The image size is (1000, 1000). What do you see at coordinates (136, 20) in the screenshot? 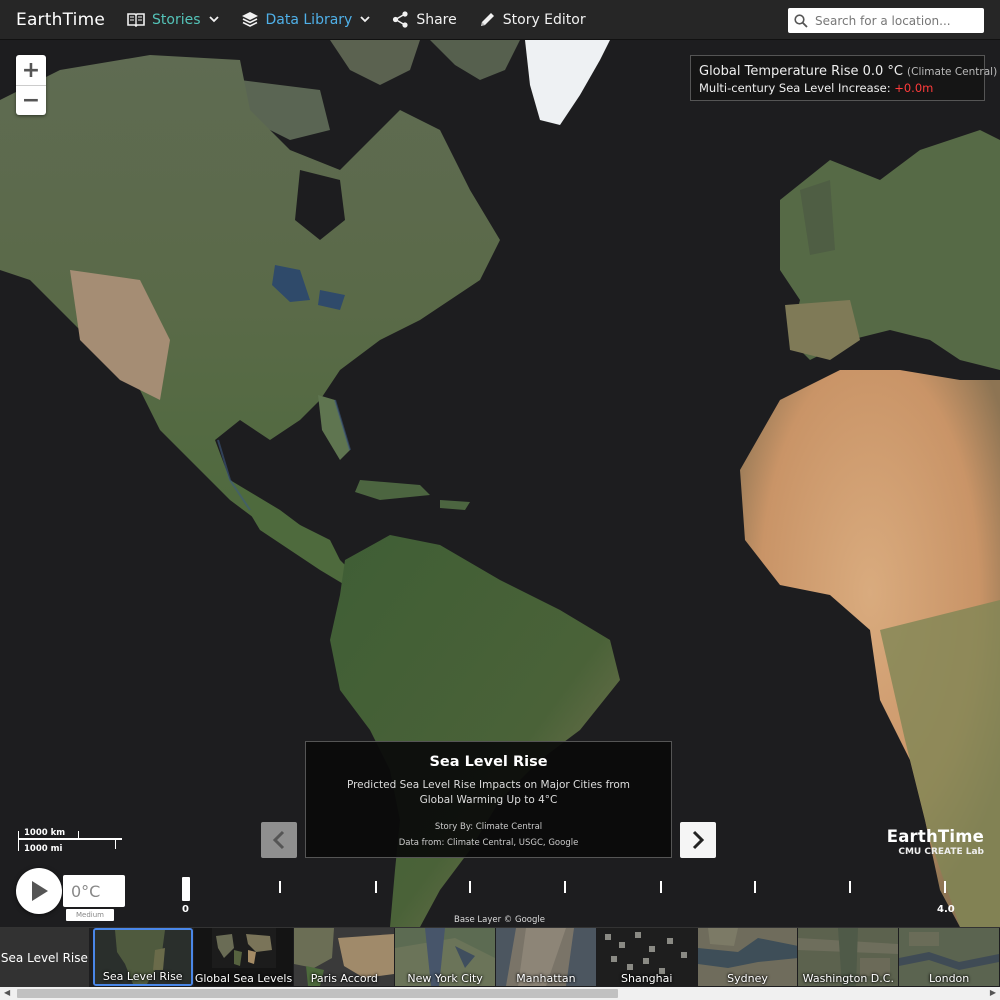
I see `book-icon` at bounding box center [136, 20].